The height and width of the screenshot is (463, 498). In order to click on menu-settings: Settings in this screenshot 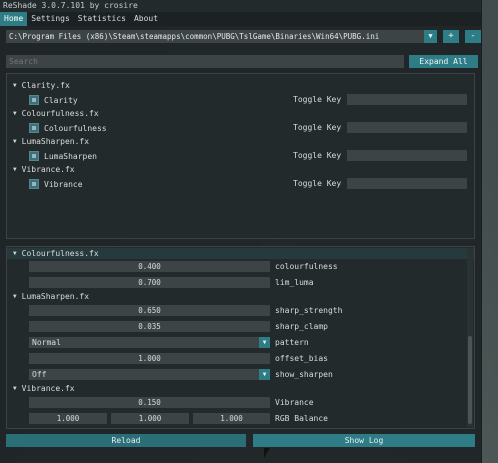, I will do `click(50, 19)`.